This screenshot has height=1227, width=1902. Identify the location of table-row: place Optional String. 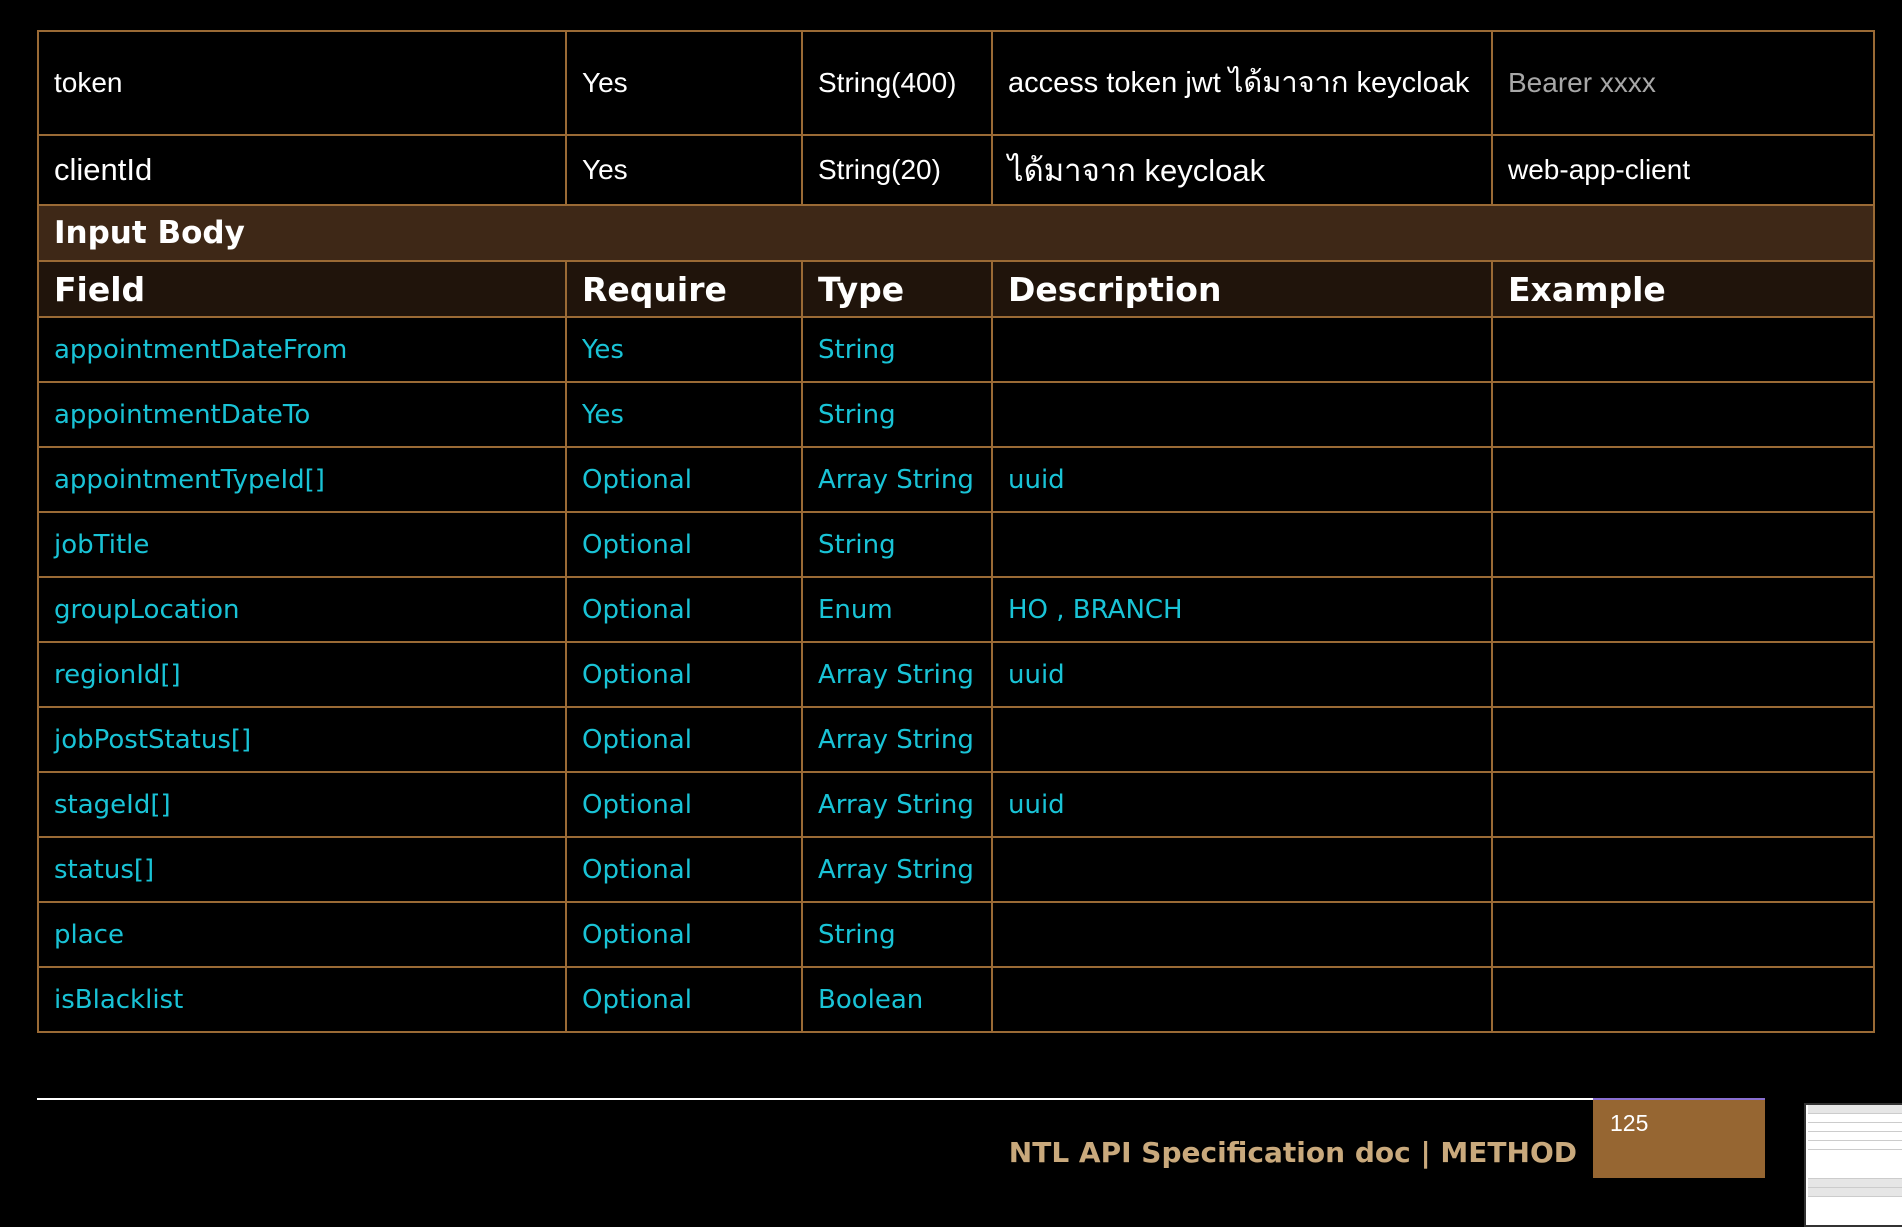
(956, 934).